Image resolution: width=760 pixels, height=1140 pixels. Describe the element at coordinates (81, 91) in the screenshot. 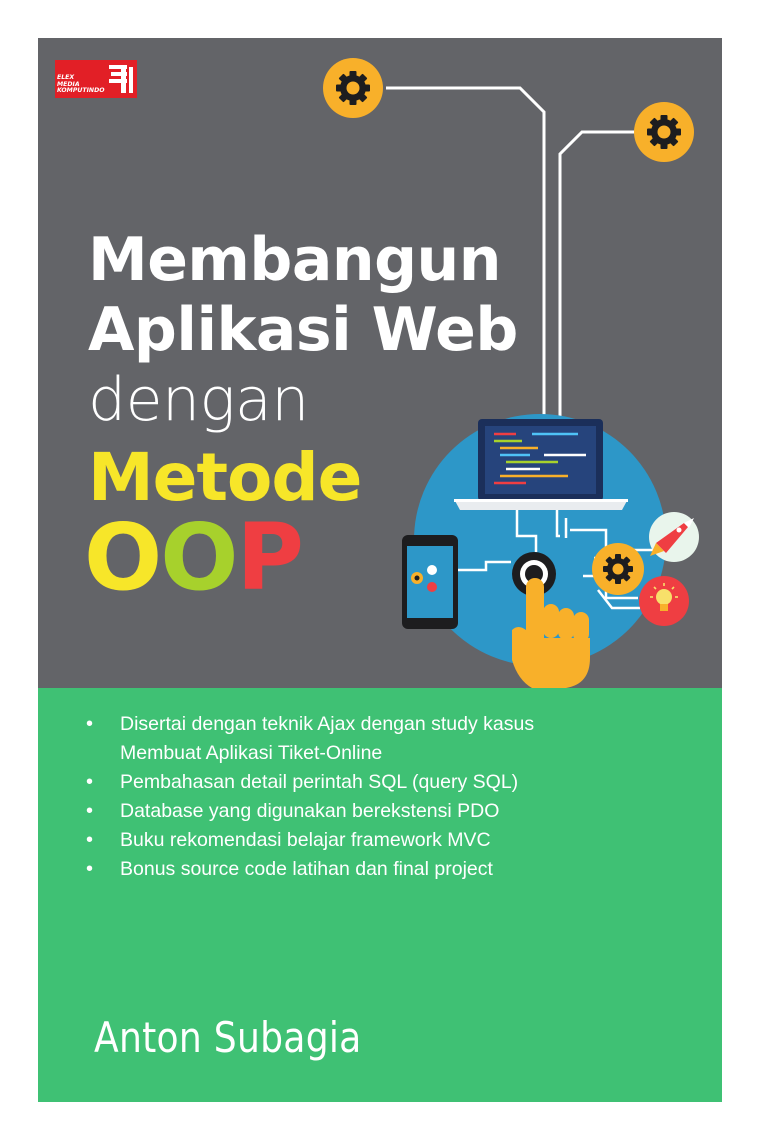

I see `logo-line: KOMPUTINDO` at that location.